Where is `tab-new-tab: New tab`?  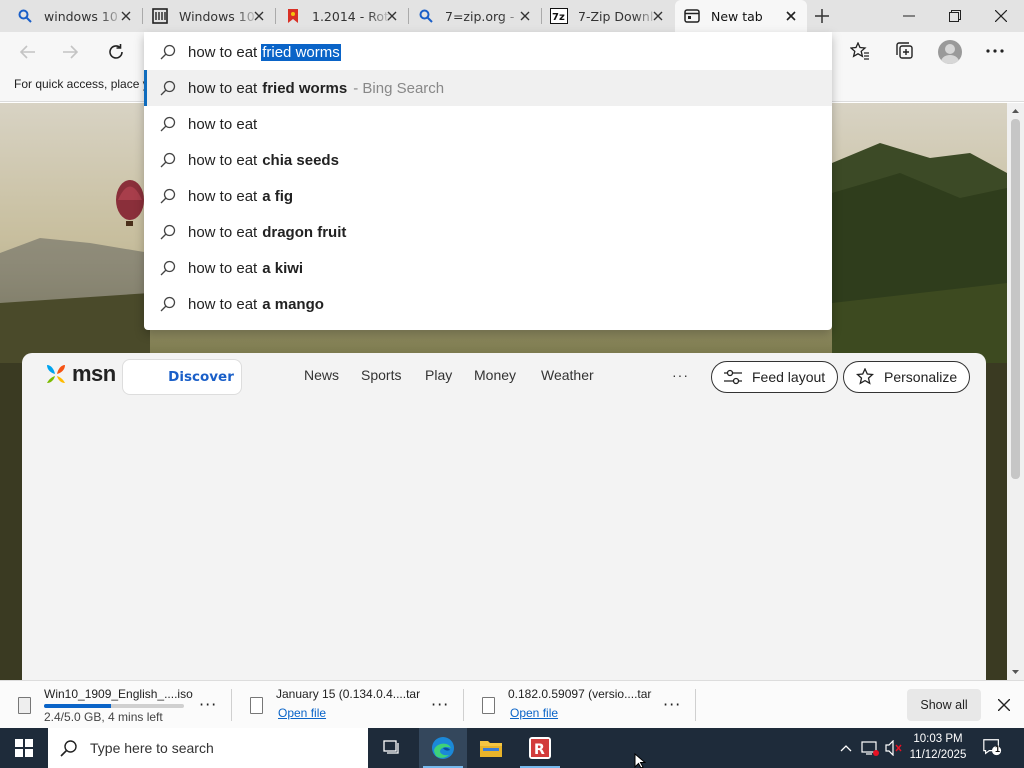
tab-new-tab: New tab is located at coordinates (741, 16).